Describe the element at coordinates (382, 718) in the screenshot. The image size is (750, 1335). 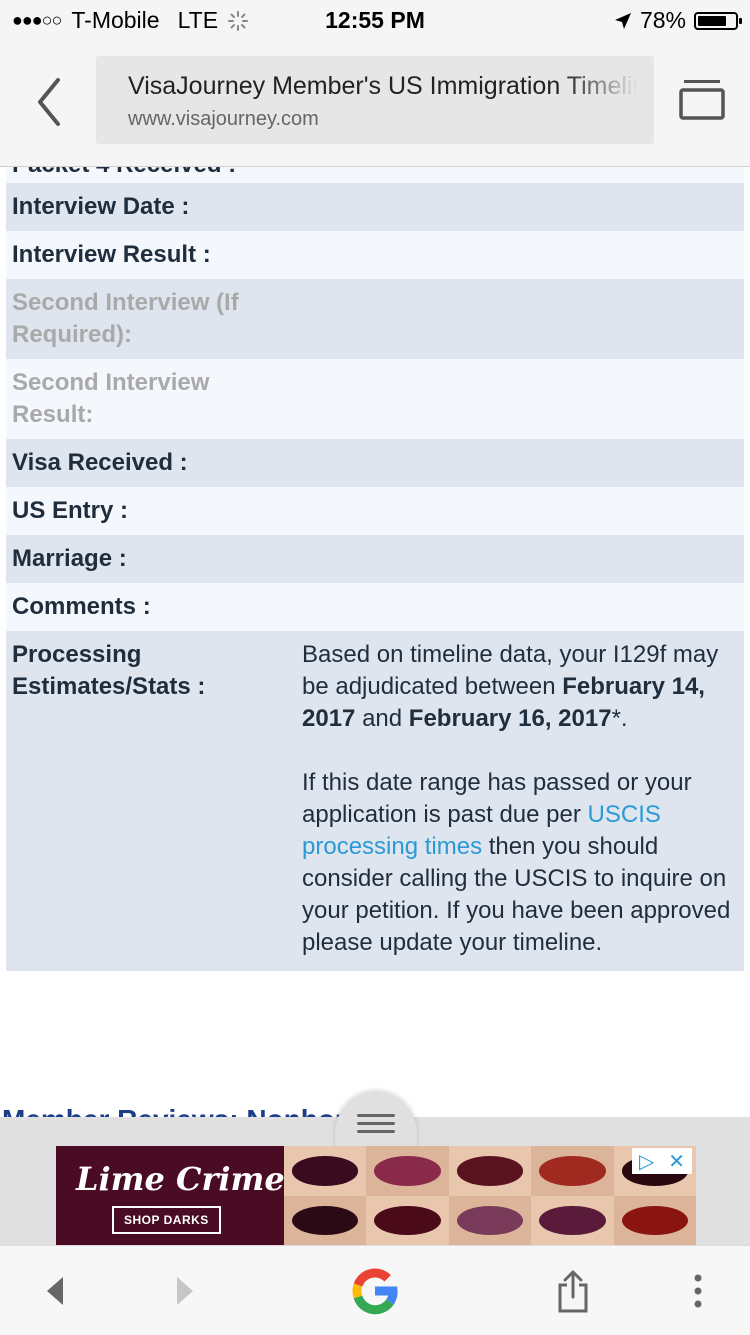
I see `estimate-and: and` at that location.